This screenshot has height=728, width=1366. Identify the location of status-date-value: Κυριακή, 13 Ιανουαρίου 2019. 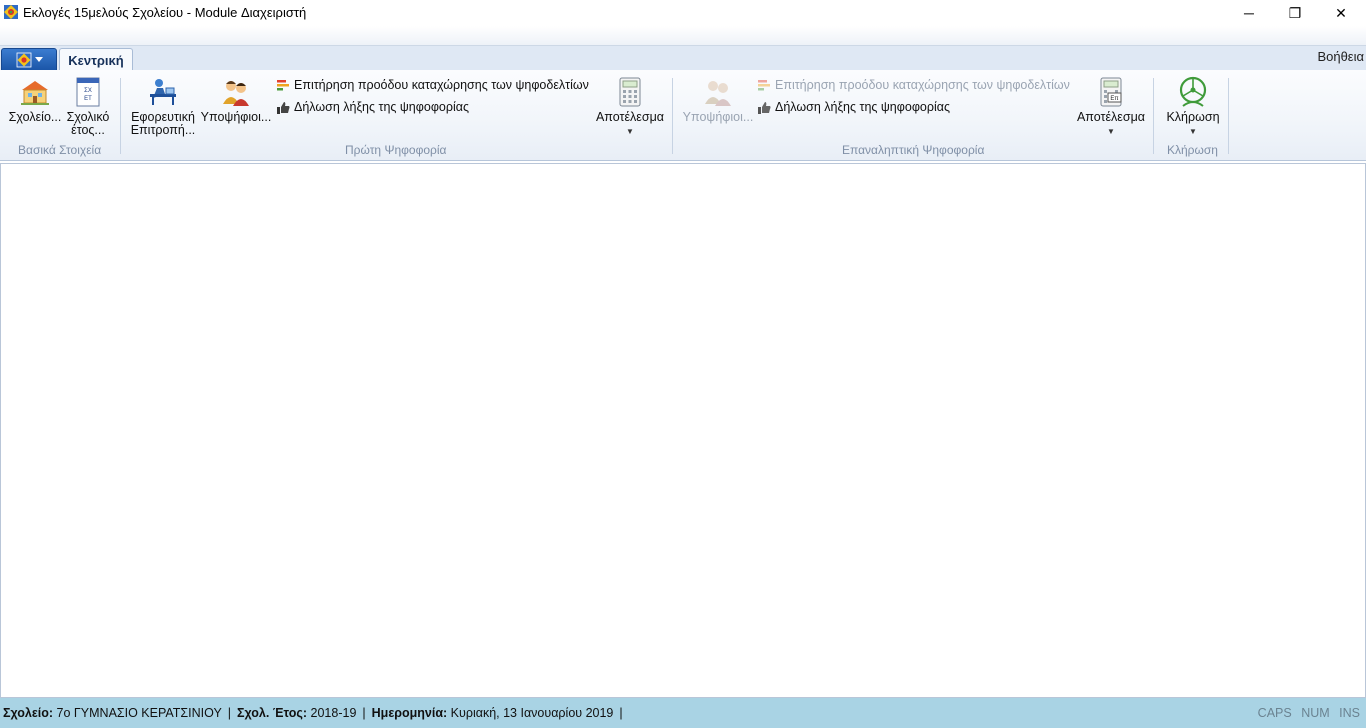
(532, 713).